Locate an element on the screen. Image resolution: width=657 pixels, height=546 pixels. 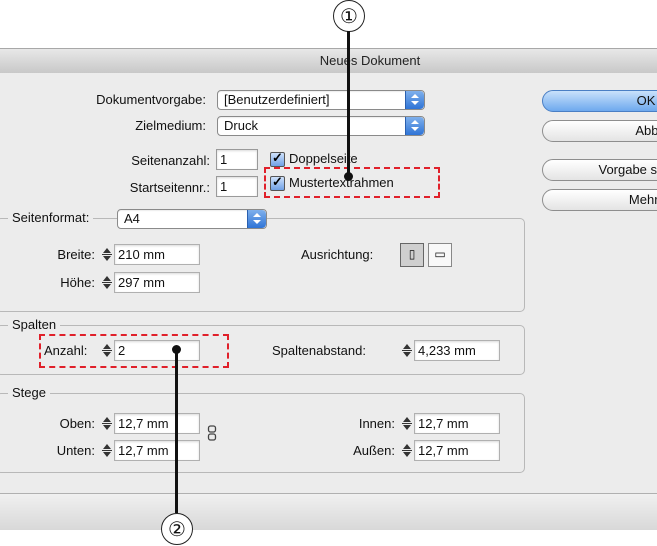
gutter-field: 4,233 mm is located at coordinates (457, 350).